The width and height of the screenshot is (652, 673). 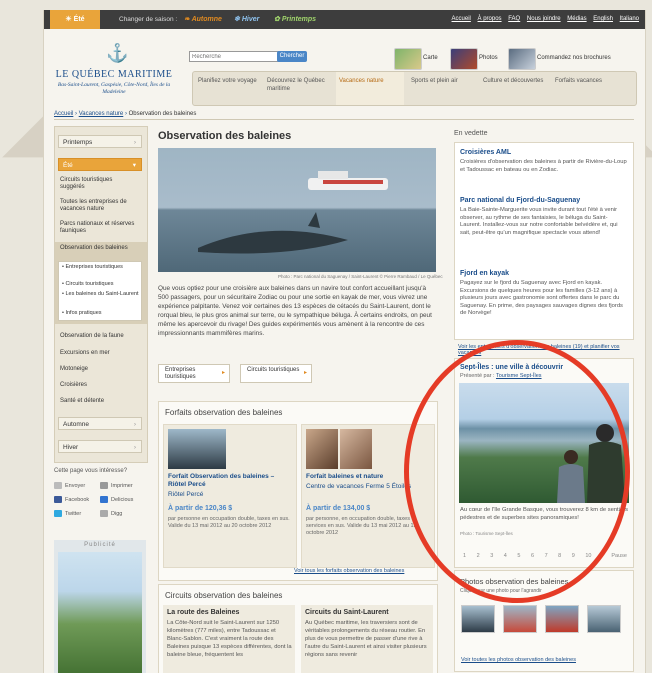 What do you see at coordinates (520, 200) in the screenshot?
I see `feature-title: Parc national du Fjord-du-Saguenay` at bounding box center [520, 200].